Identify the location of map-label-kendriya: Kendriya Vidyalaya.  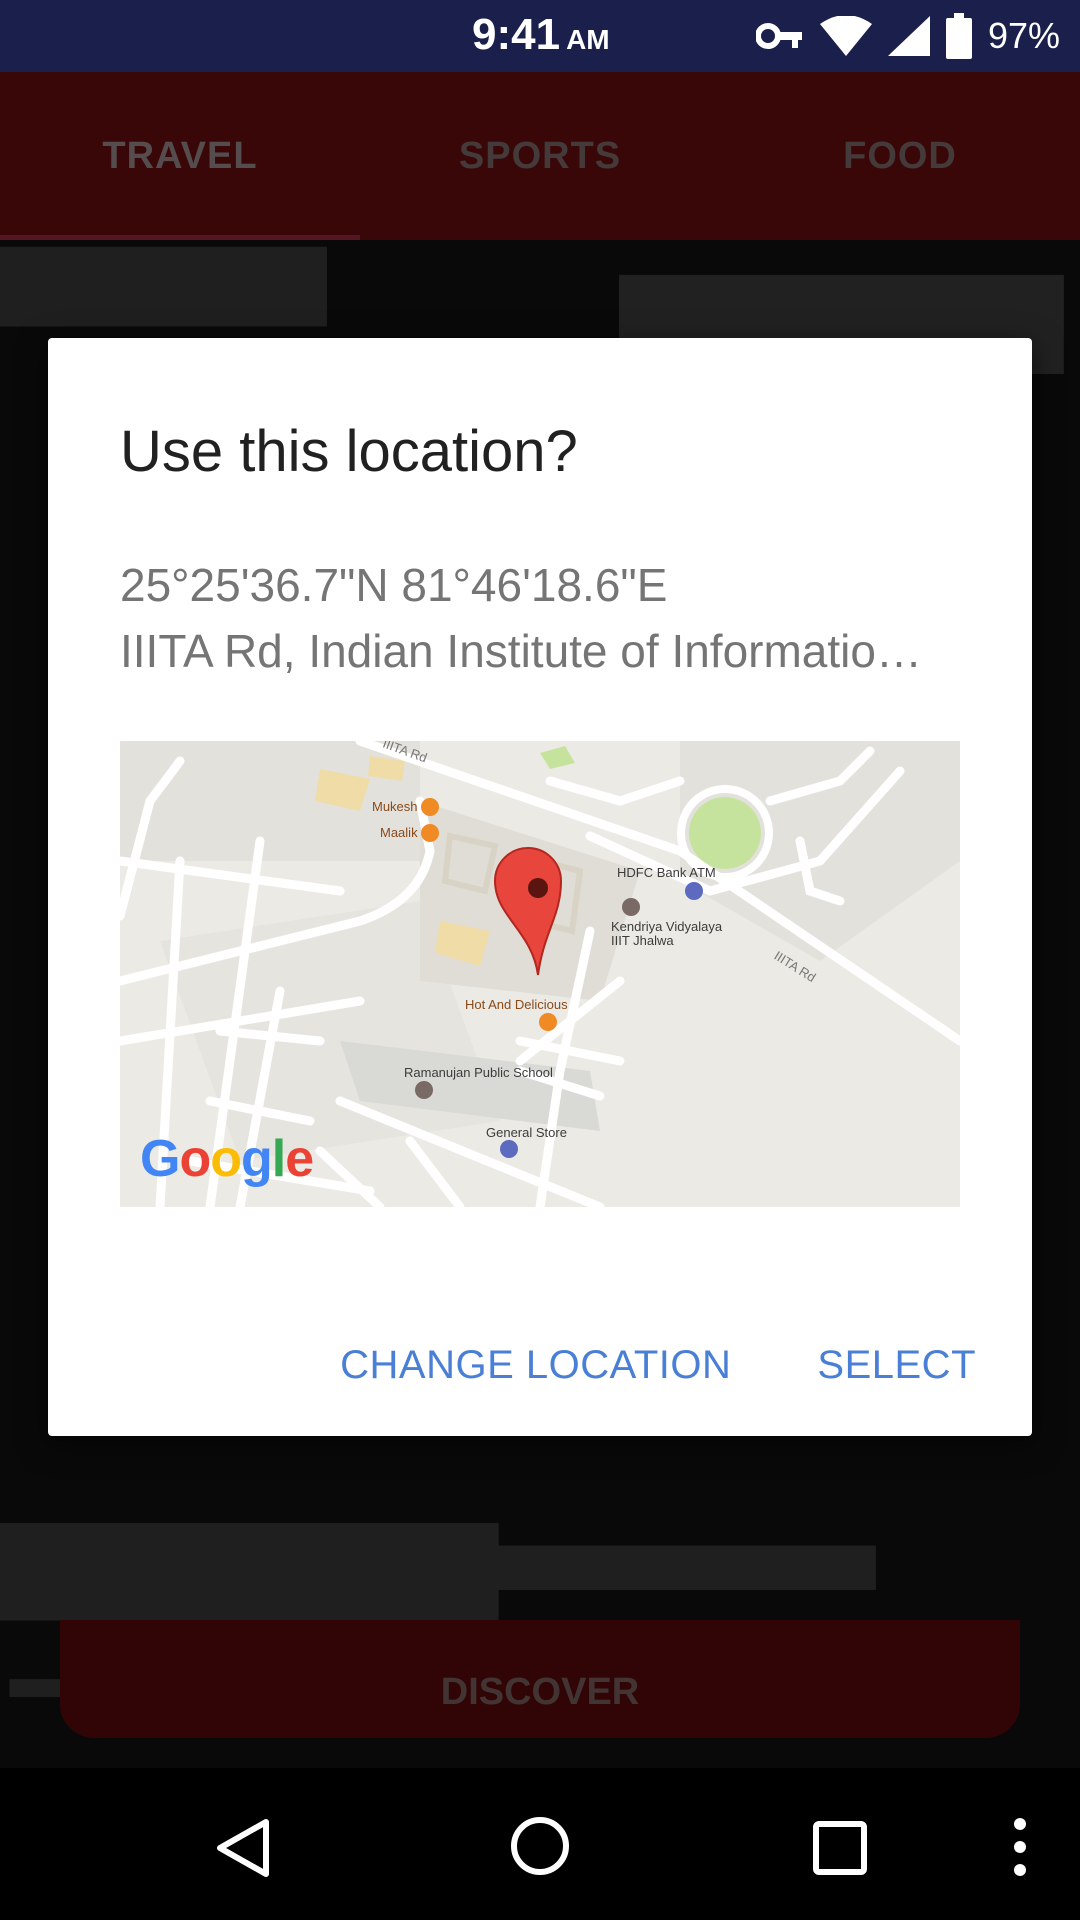
(667, 926).